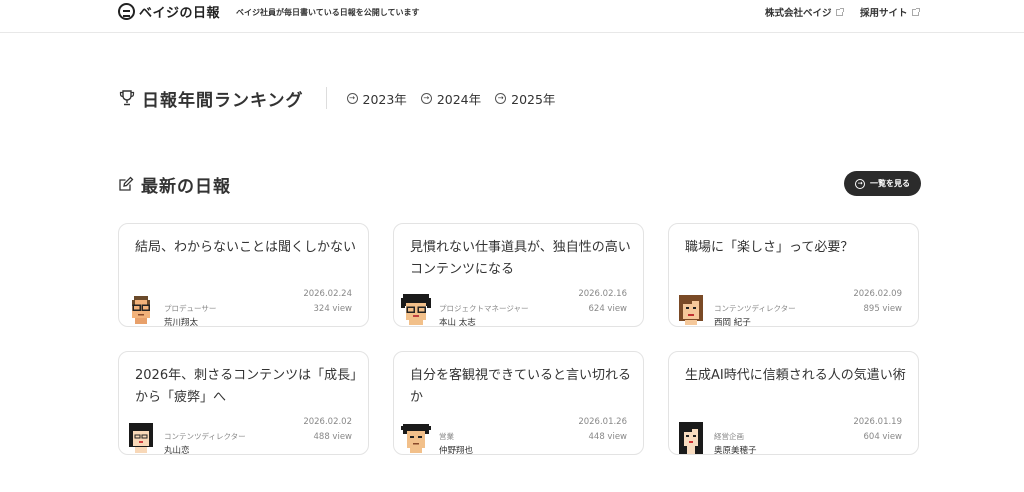  Describe the element at coordinates (328, 12) in the screenshot. I see `site-tagline: ベイジ社員が毎日書いている日報を公開しています` at that location.